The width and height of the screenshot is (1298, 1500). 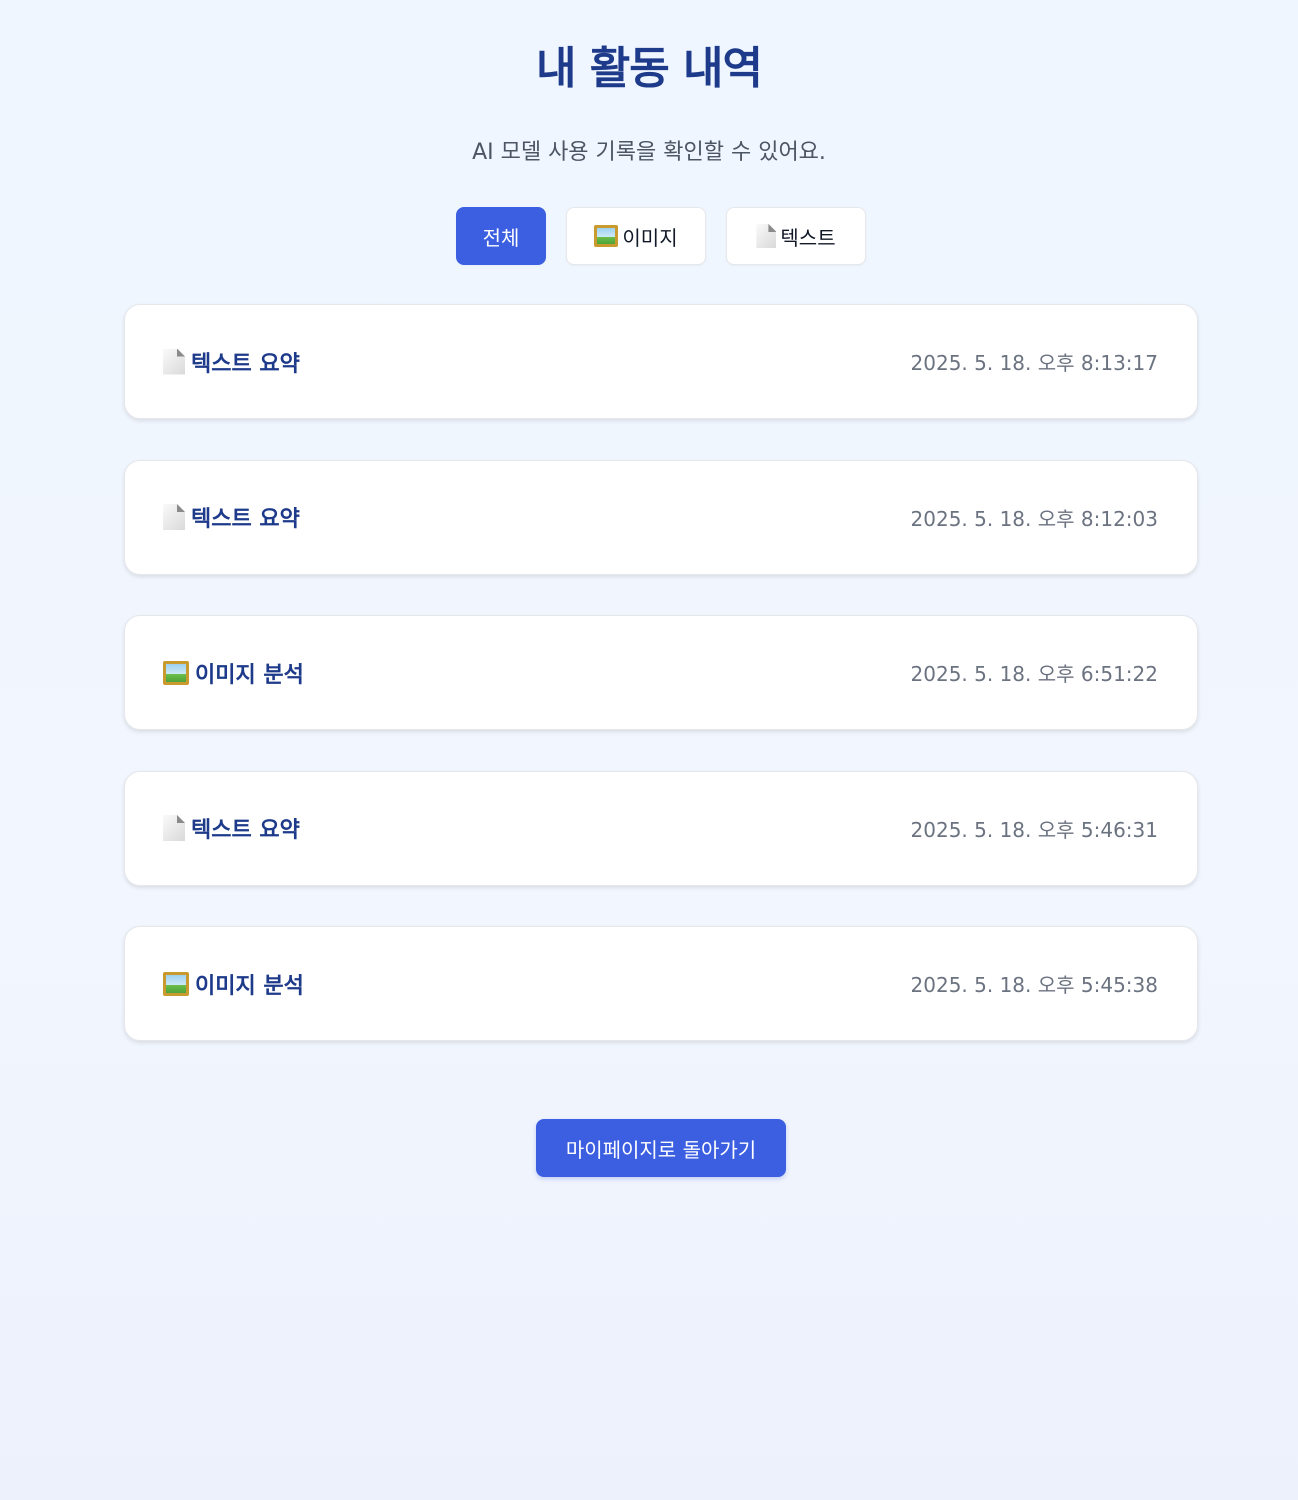 What do you see at coordinates (661, 361) in the screenshot?
I see `activity-card: 텍스트 요약 2025. 5. 18. 오후 8:13:17` at bounding box center [661, 361].